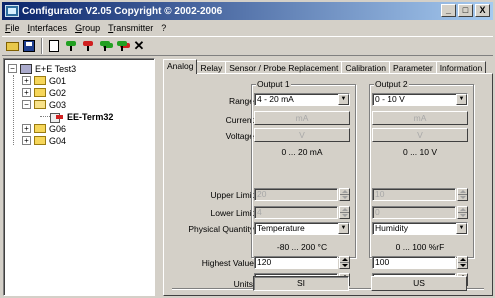 The image size is (495, 298). I want to click on tree-group-label: G02, so click(58, 92).